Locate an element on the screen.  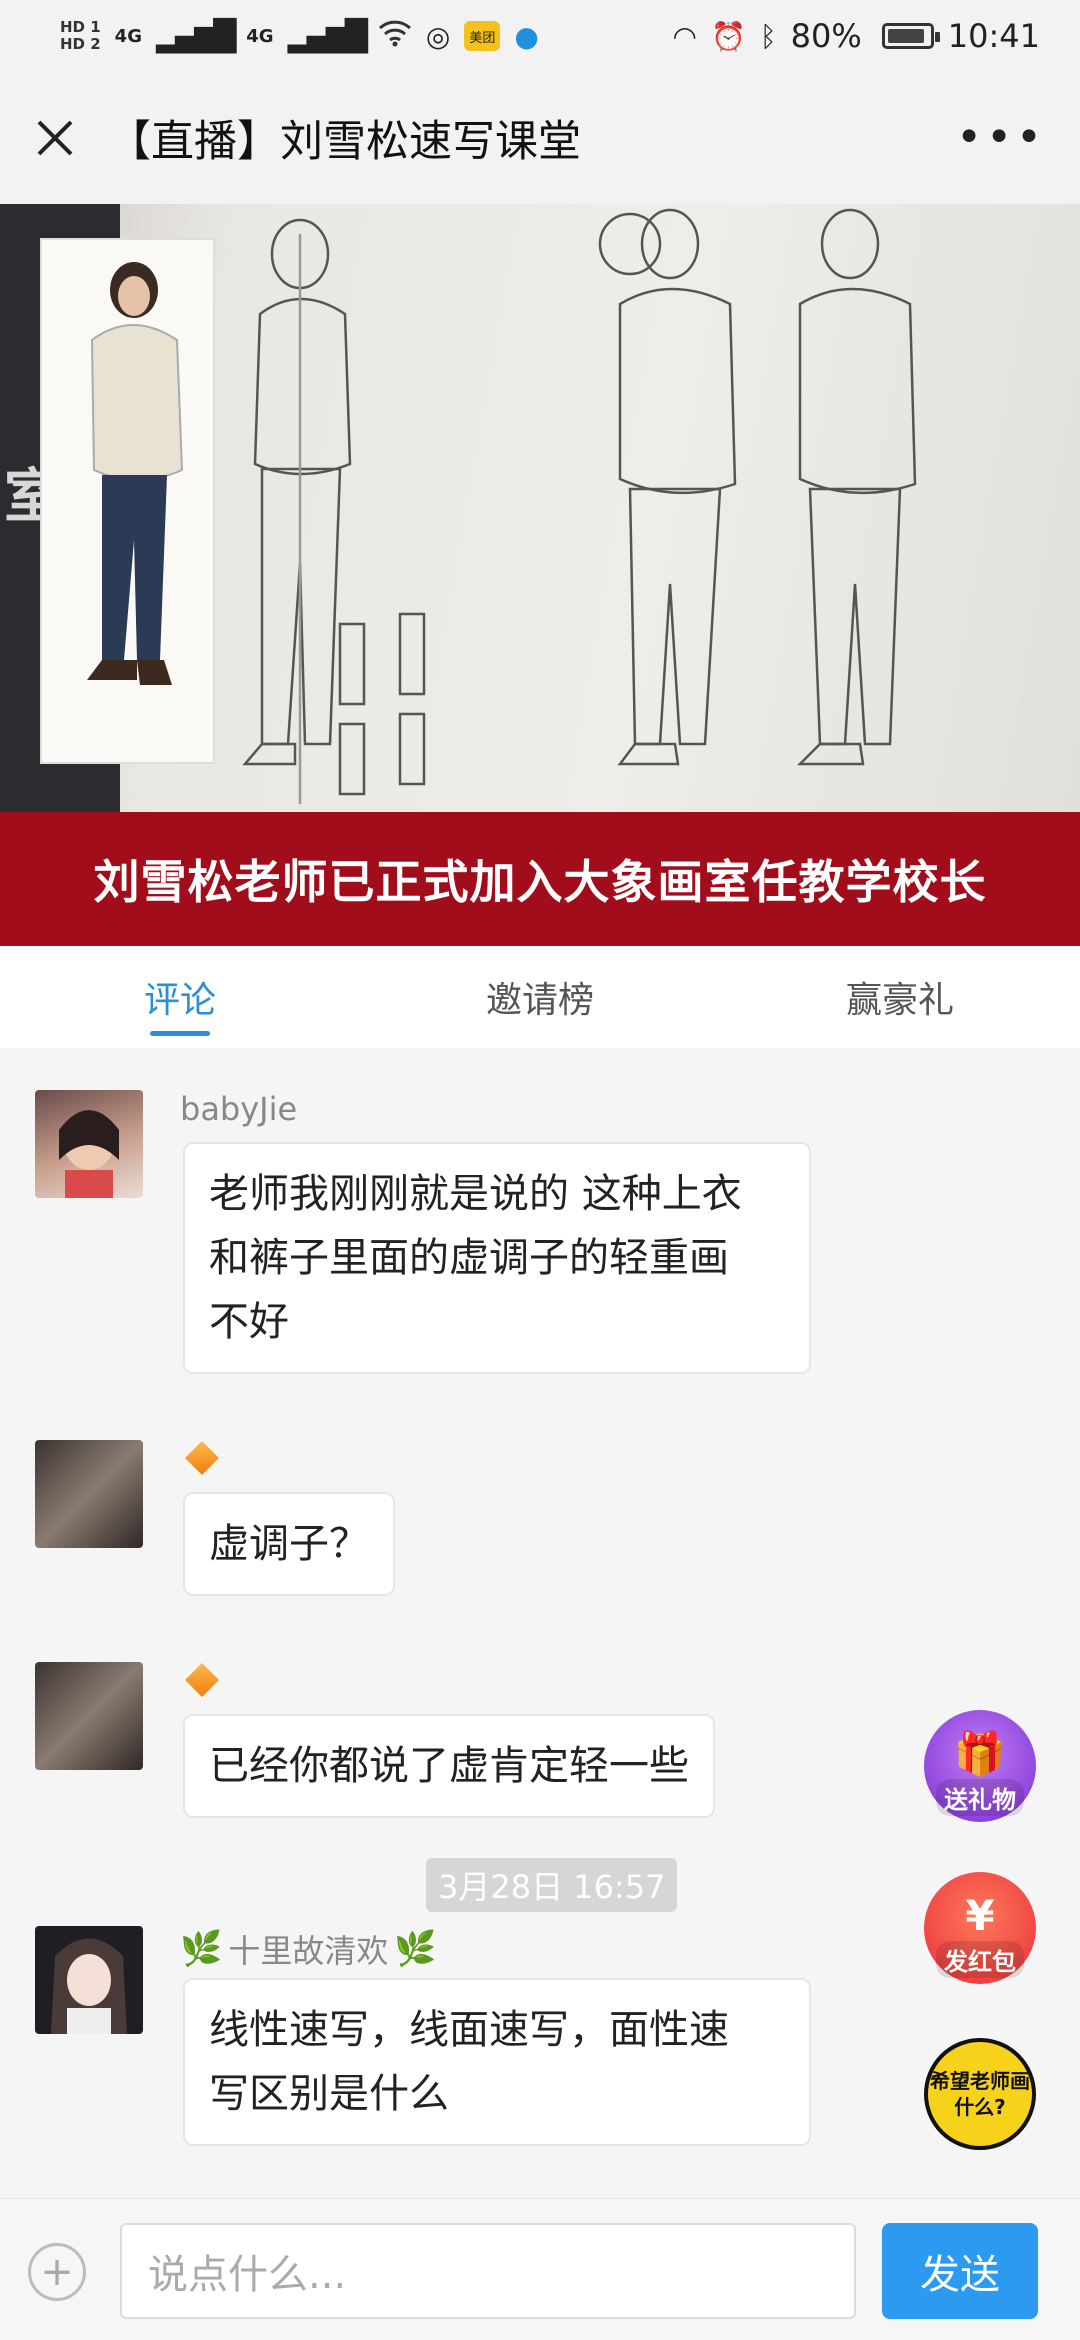
battery-icon is located at coordinates (910, 36).